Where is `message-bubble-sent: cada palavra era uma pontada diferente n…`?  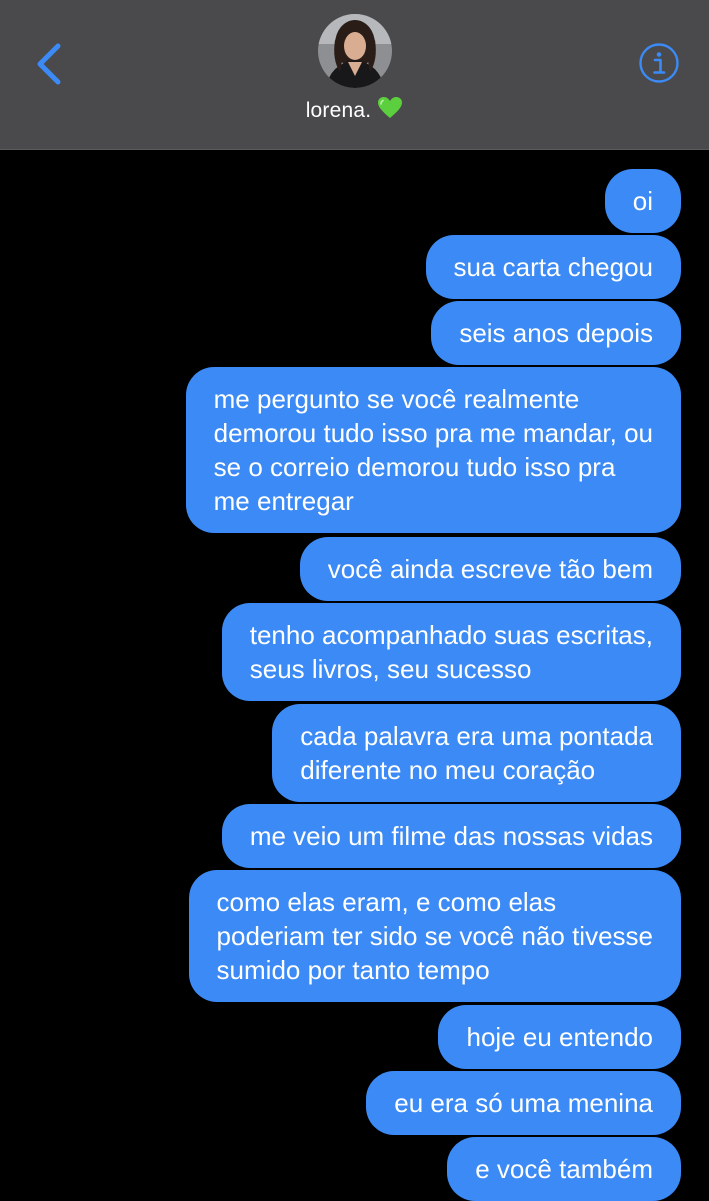 message-bubble-sent: cada palavra era uma pontada diferente n… is located at coordinates (476, 753).